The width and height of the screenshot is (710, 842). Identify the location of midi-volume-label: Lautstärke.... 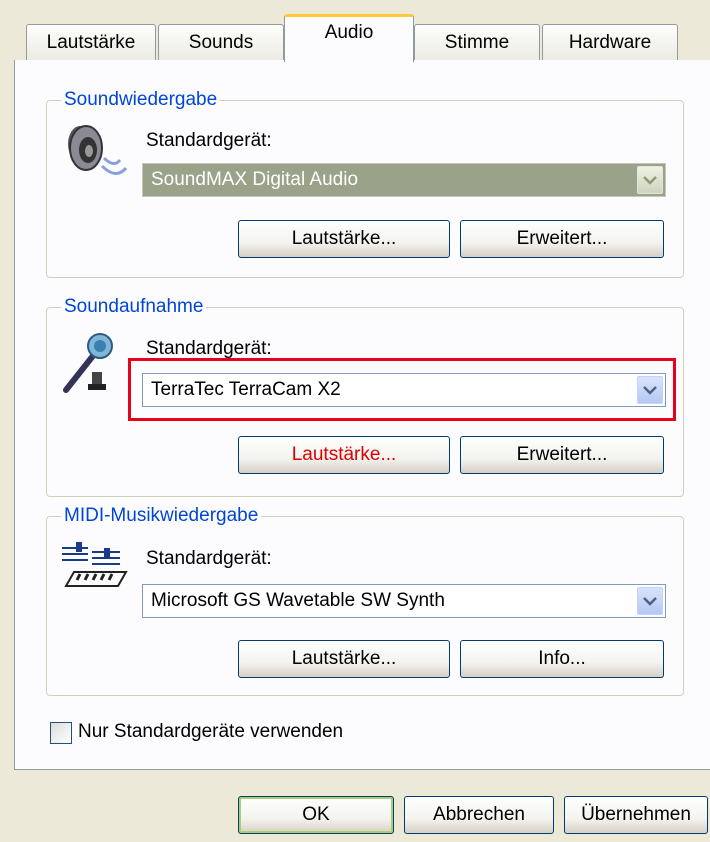
(344, 658).